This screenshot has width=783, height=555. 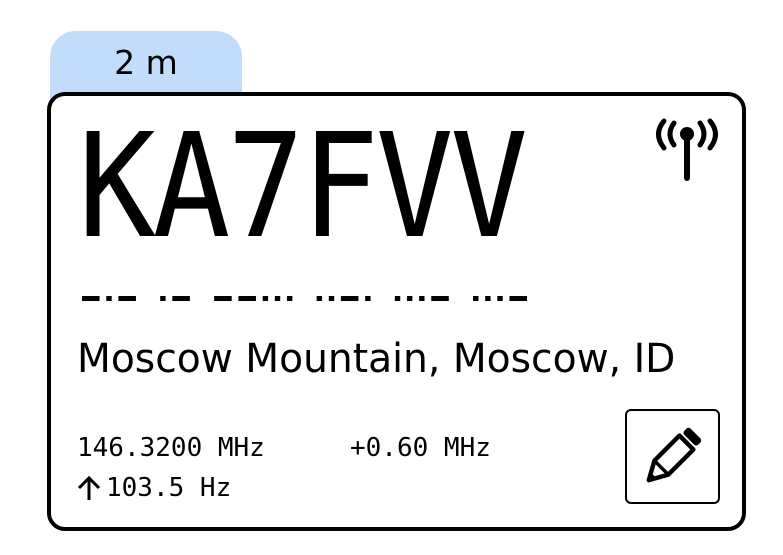 I want to click on arrow-up-icon, so click(x=89, y=487).